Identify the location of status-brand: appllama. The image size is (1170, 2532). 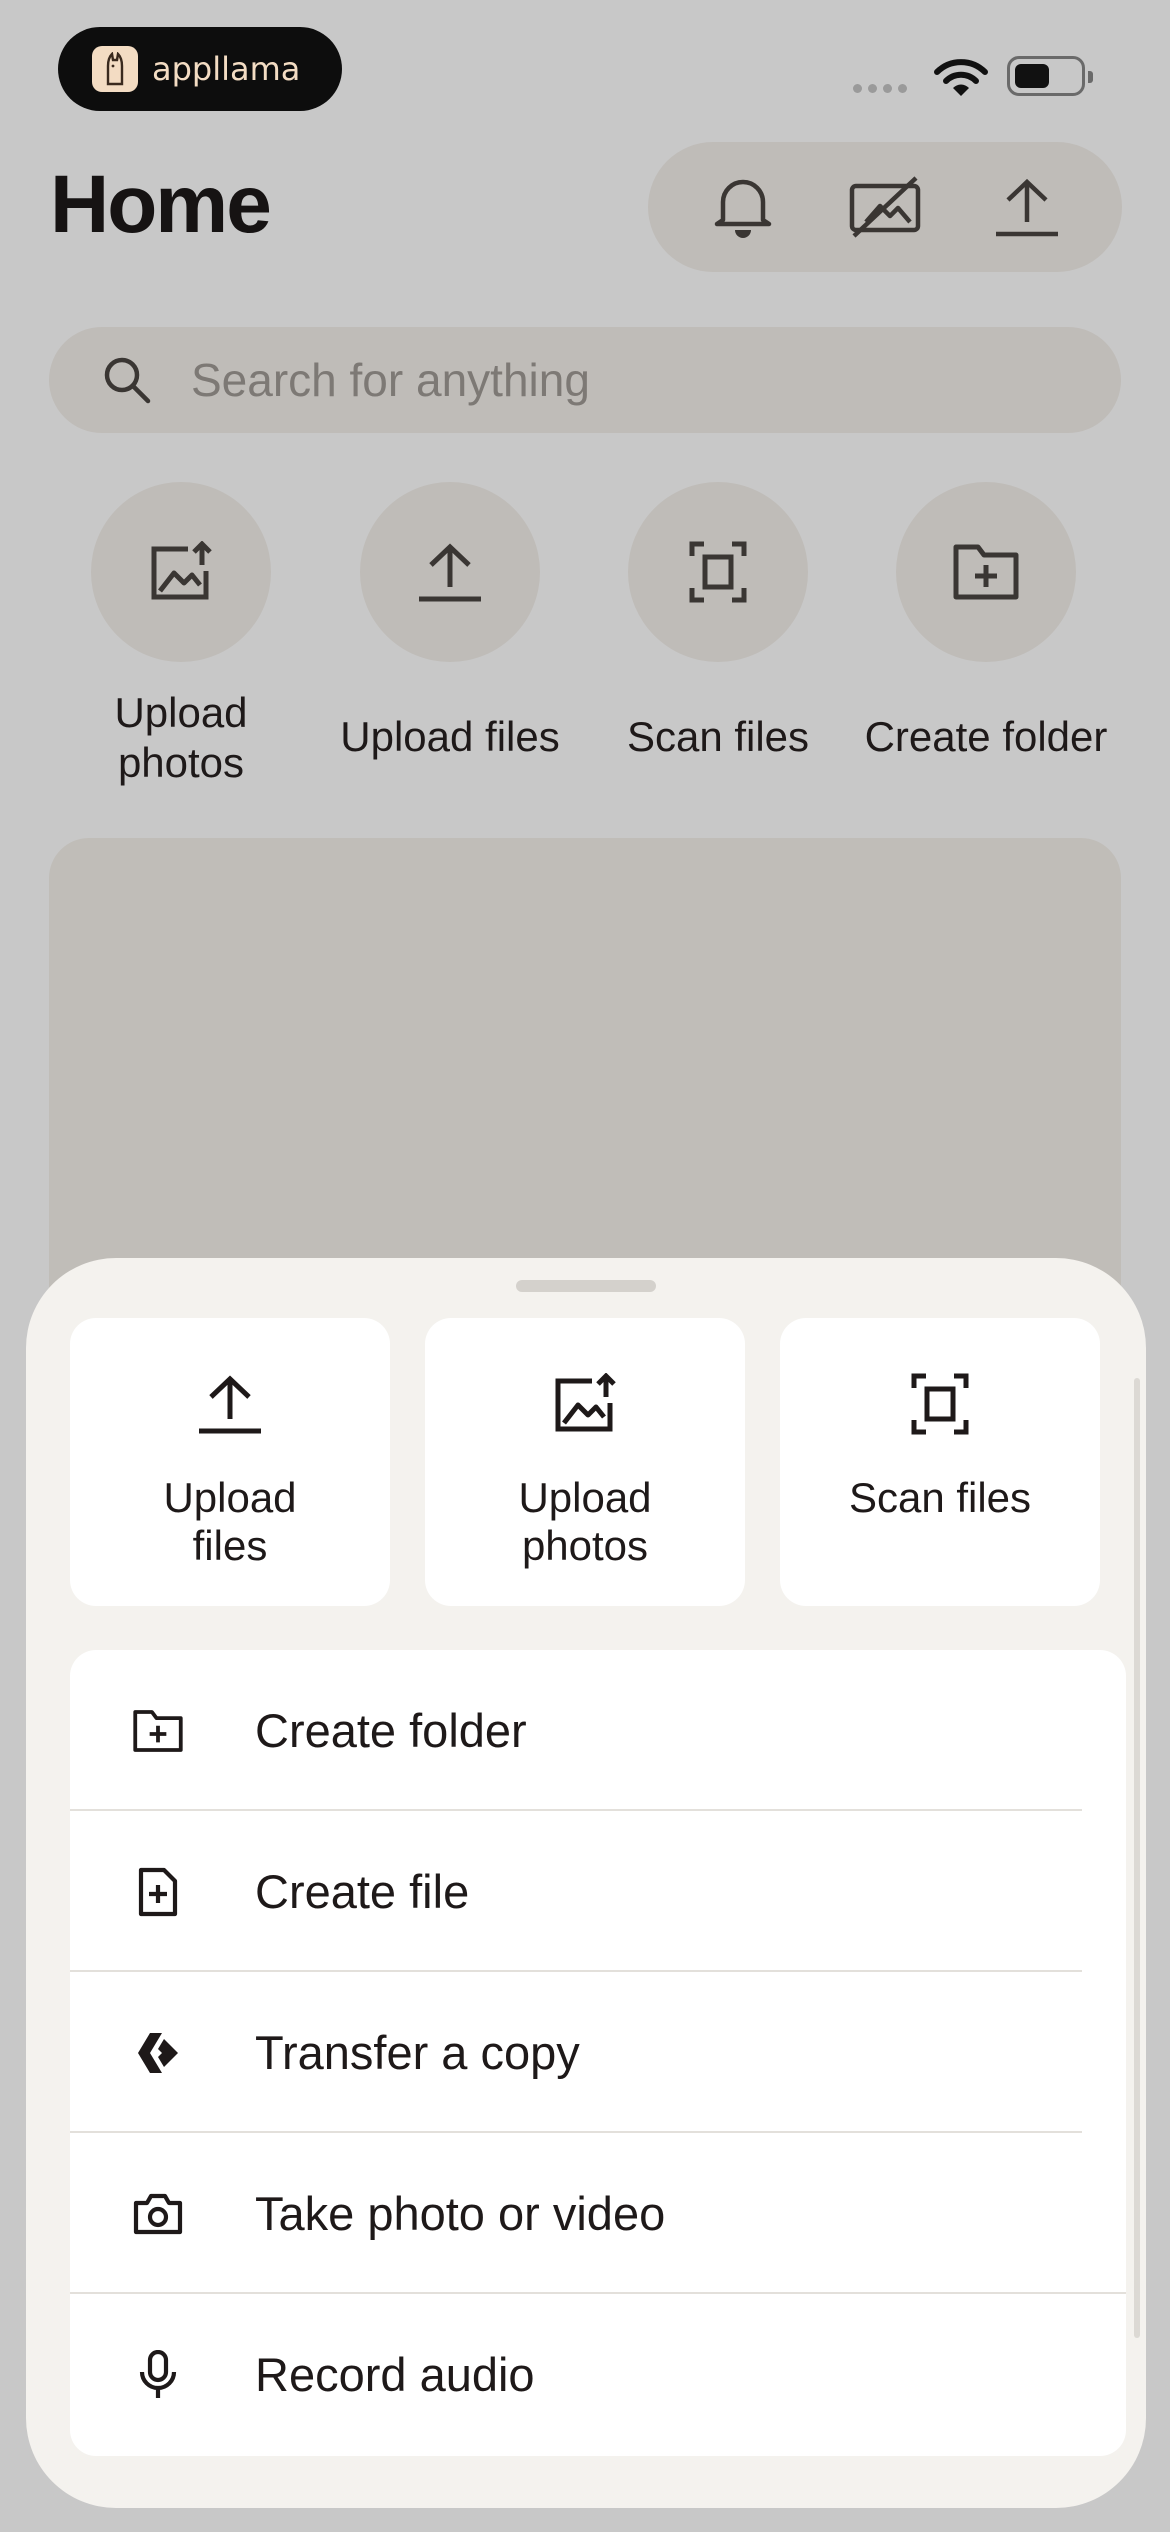
(226, 69).